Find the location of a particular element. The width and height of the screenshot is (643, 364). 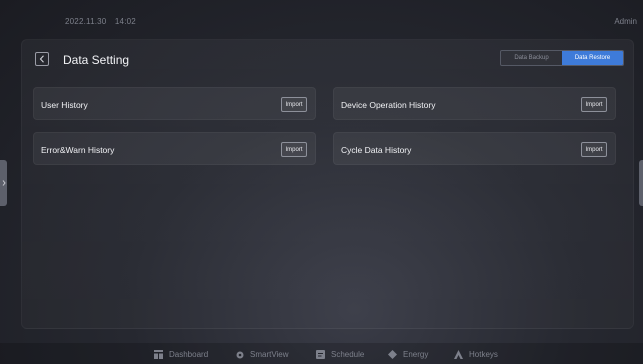

datetime: 2022.11.30 14:02 is located at coordinates (103, 21).